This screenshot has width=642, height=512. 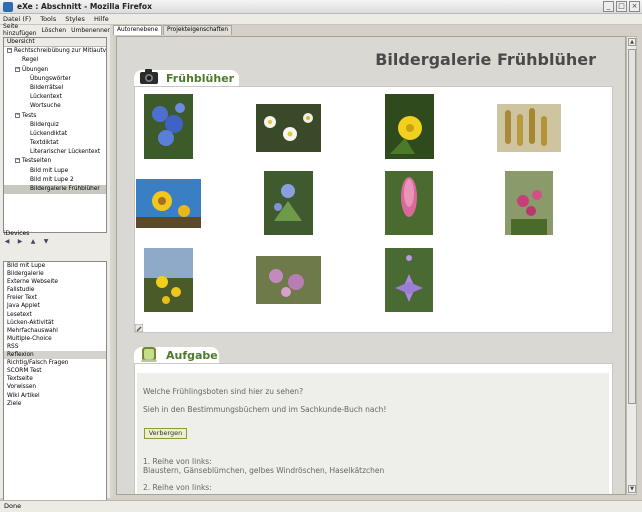 I want to click on idevice-item: Bildergalerie, so click(x=55, y=274).